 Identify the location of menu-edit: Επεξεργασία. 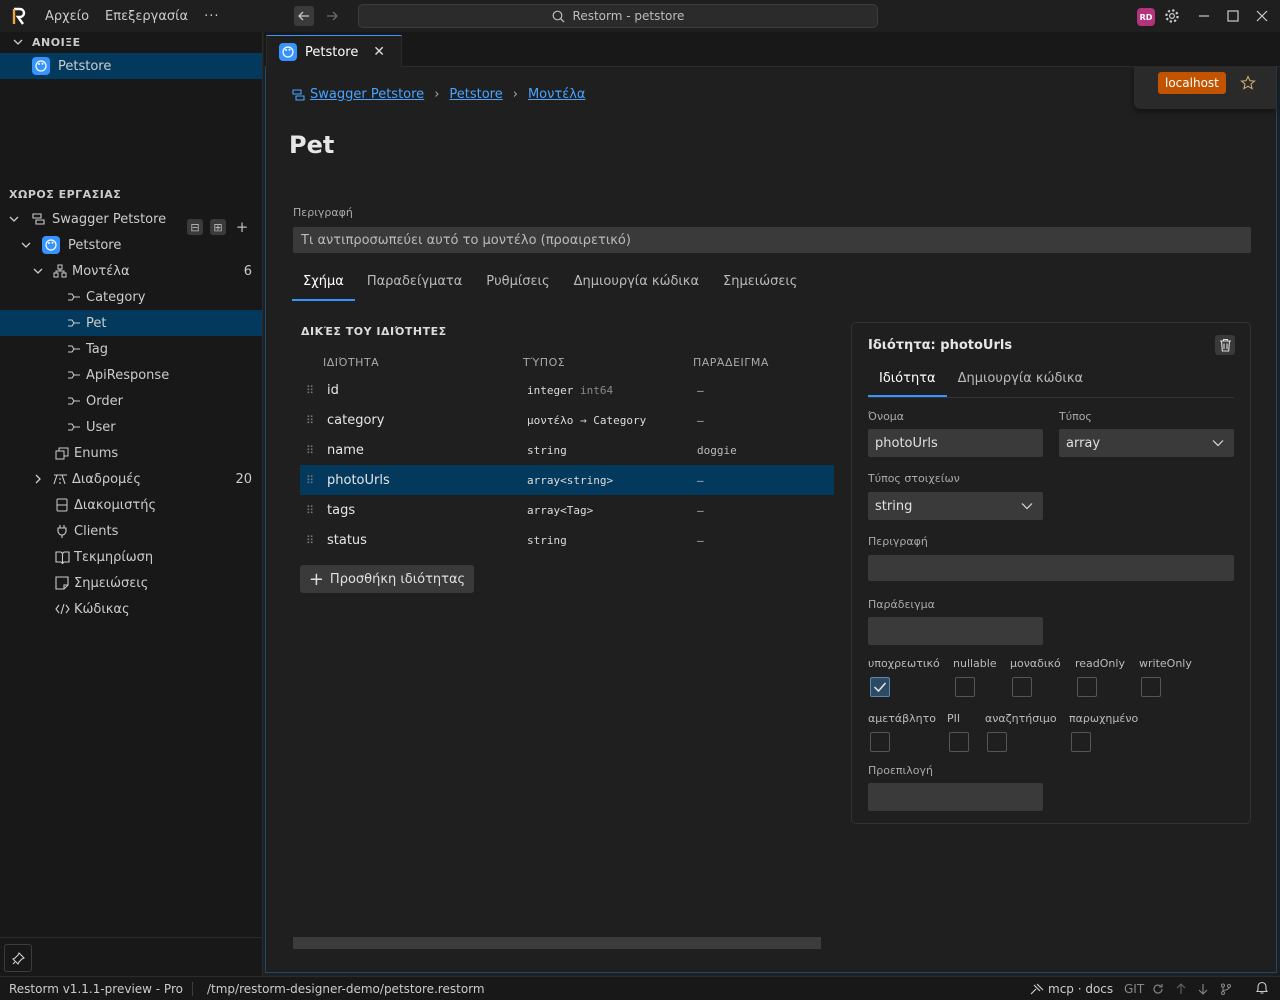
(146, 16).